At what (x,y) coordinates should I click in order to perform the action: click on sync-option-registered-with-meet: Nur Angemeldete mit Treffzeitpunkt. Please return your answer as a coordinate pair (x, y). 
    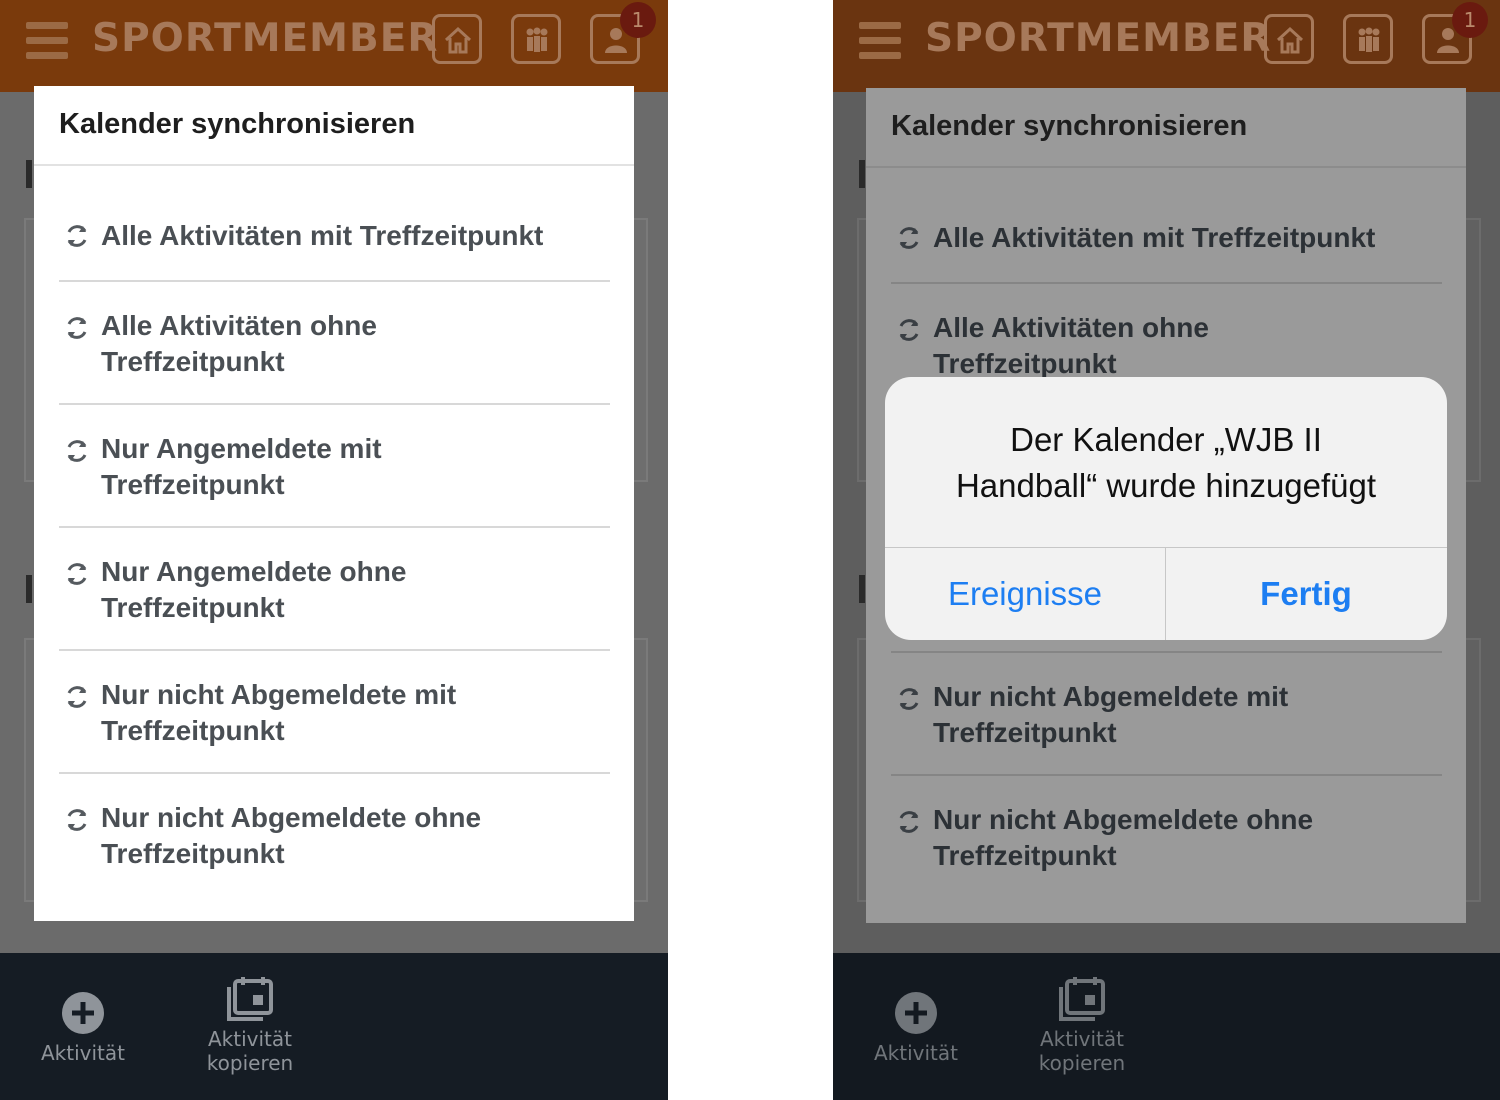
    Looking at the image, I should click on (334, 480).